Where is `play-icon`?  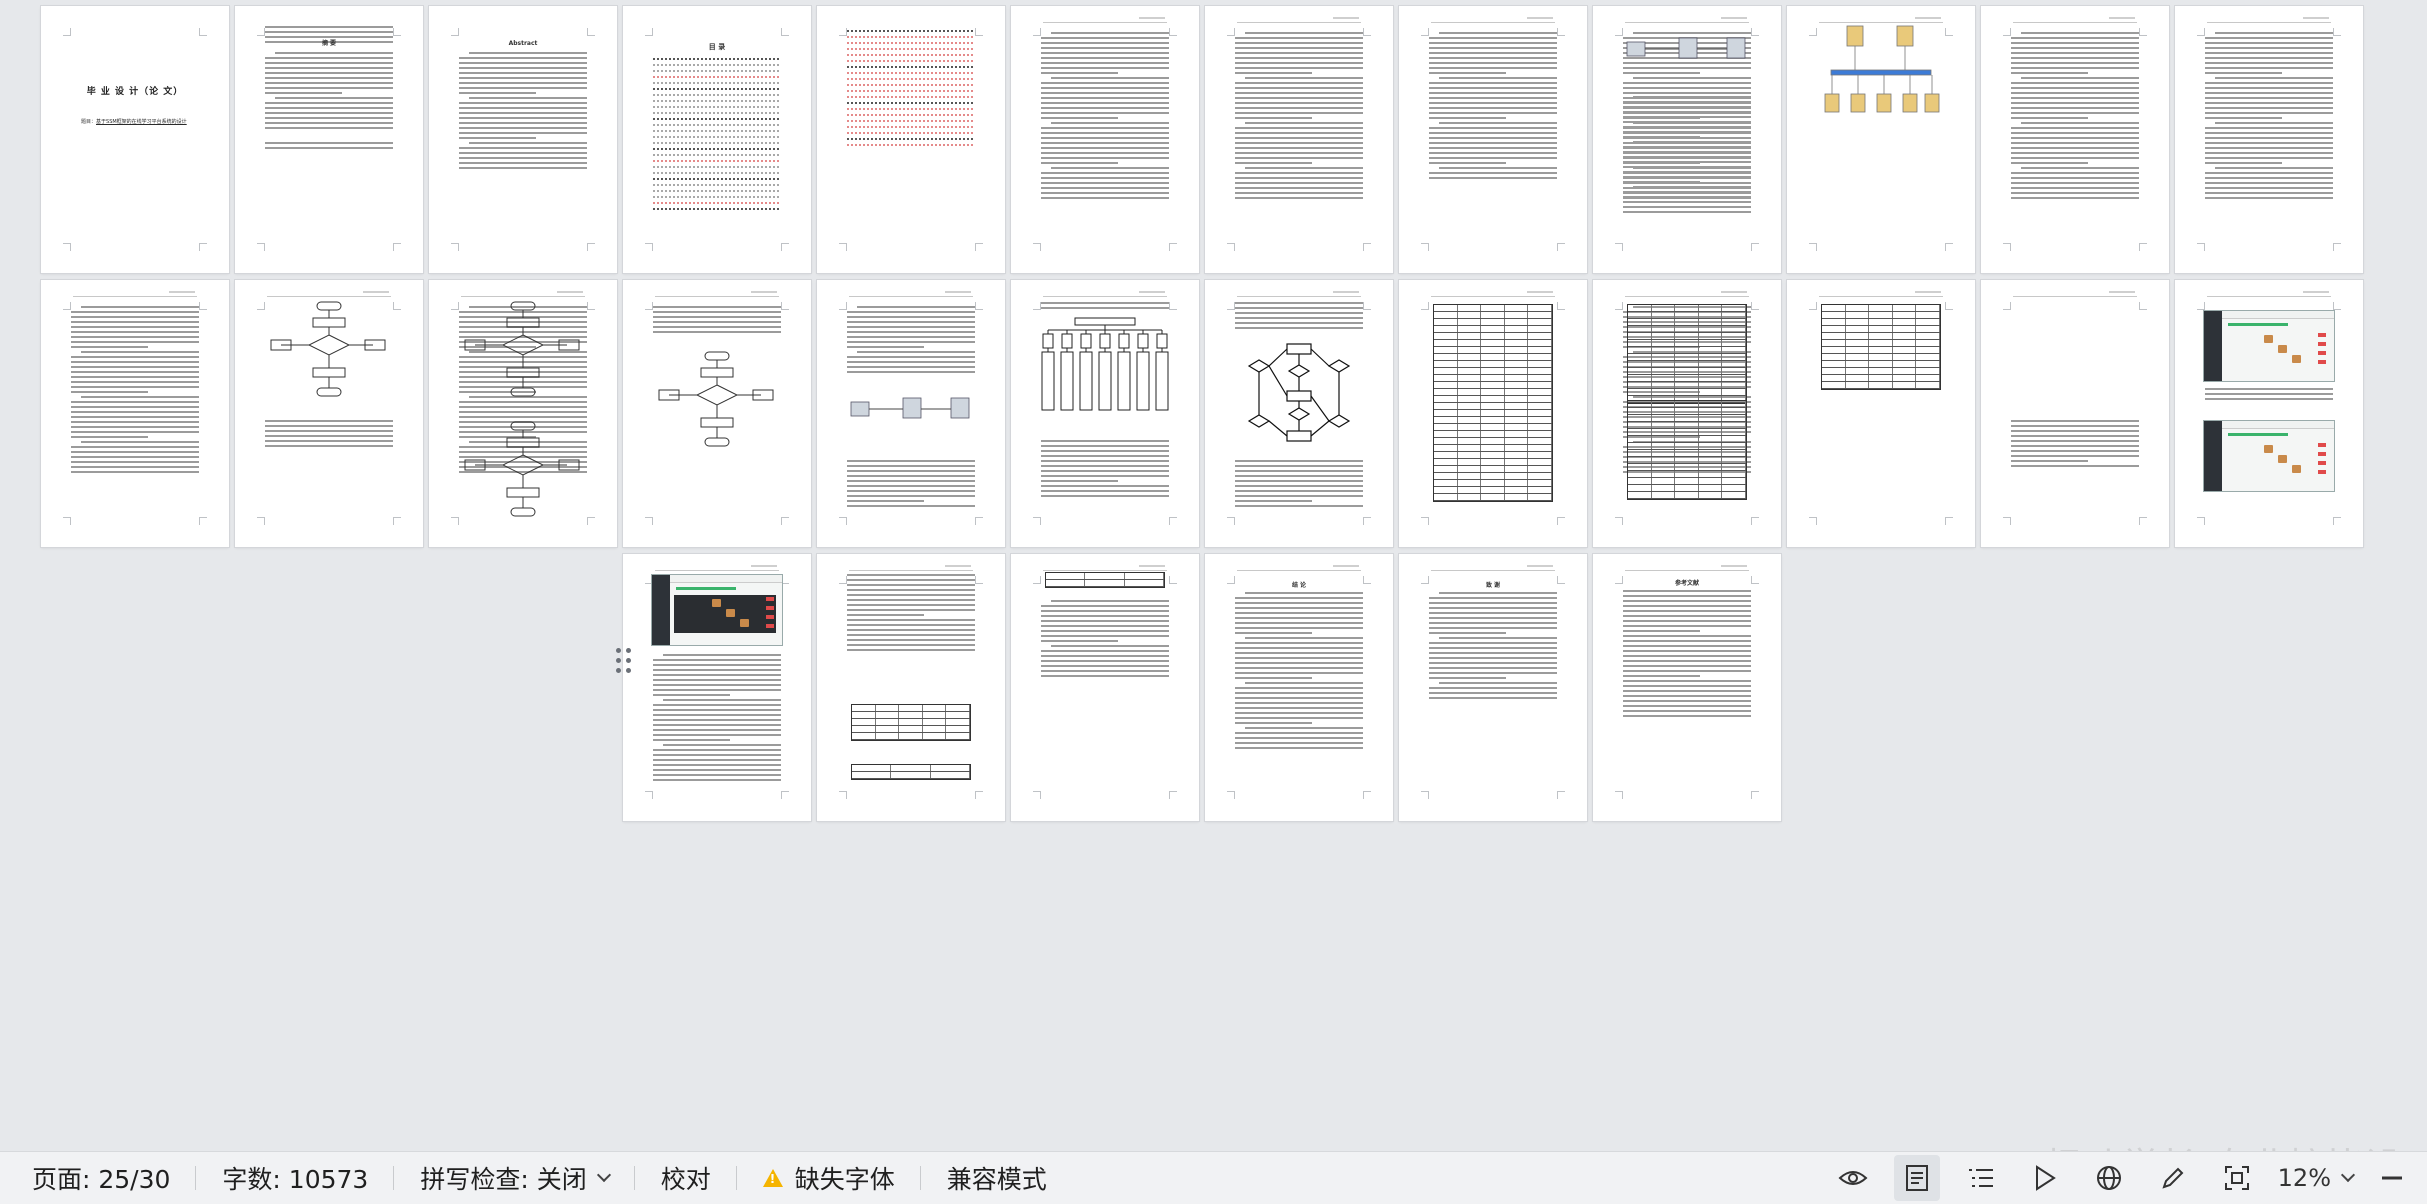
play-icon is located at coordinates (2045, 1178).